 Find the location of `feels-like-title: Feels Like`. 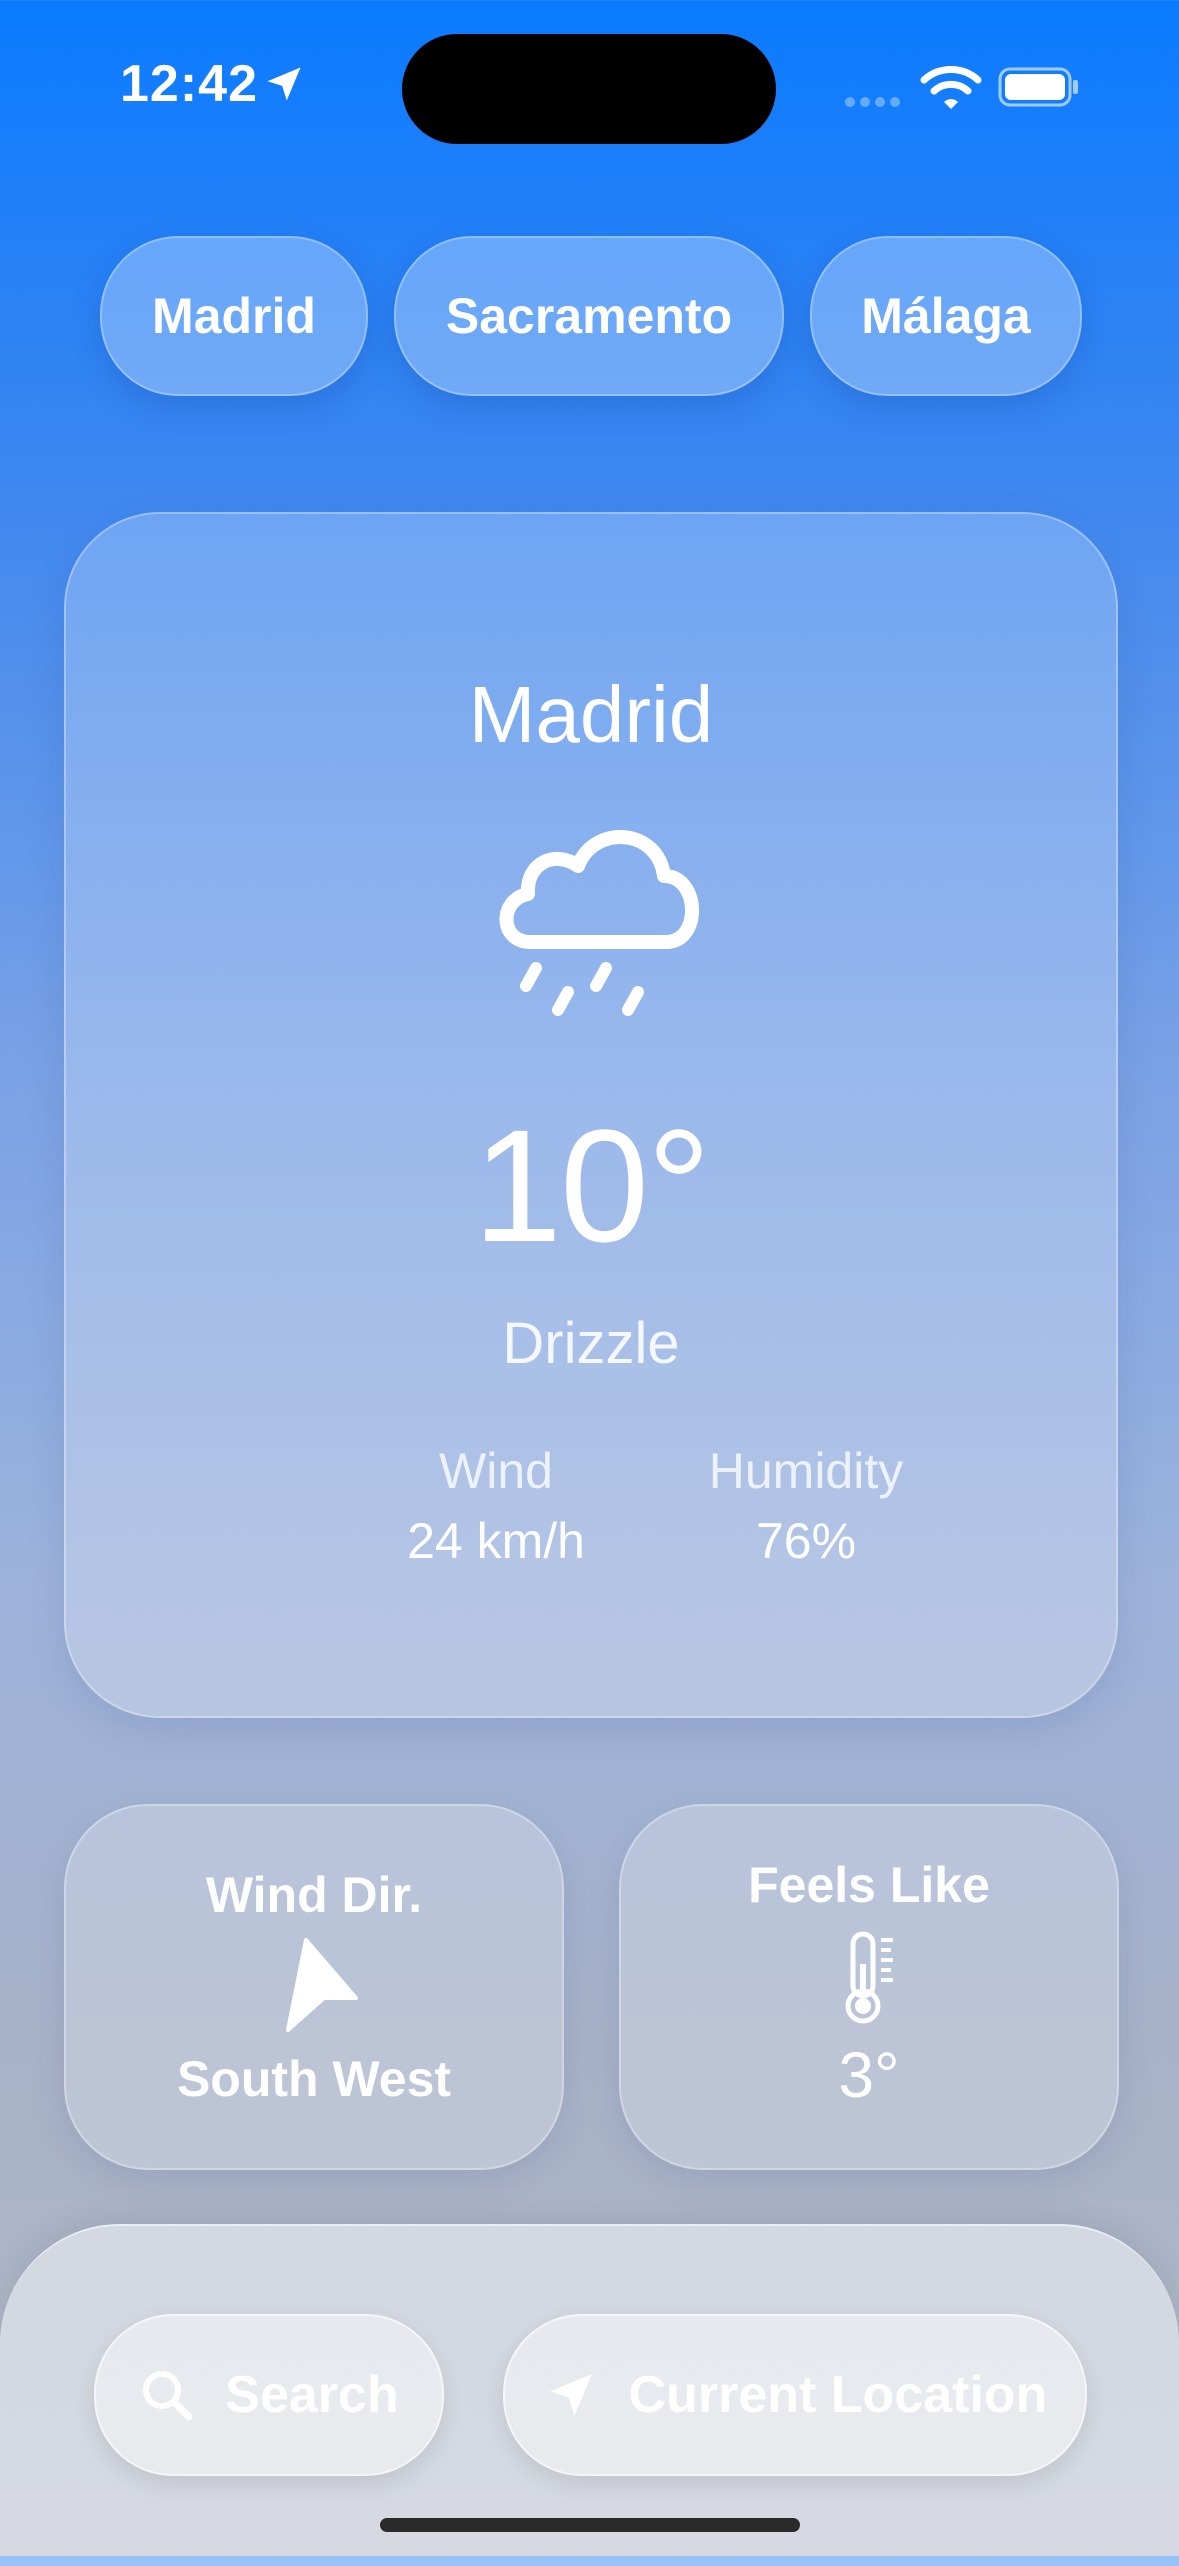

feels-like-title: Feels Like is located at coordinates (869, 1885).